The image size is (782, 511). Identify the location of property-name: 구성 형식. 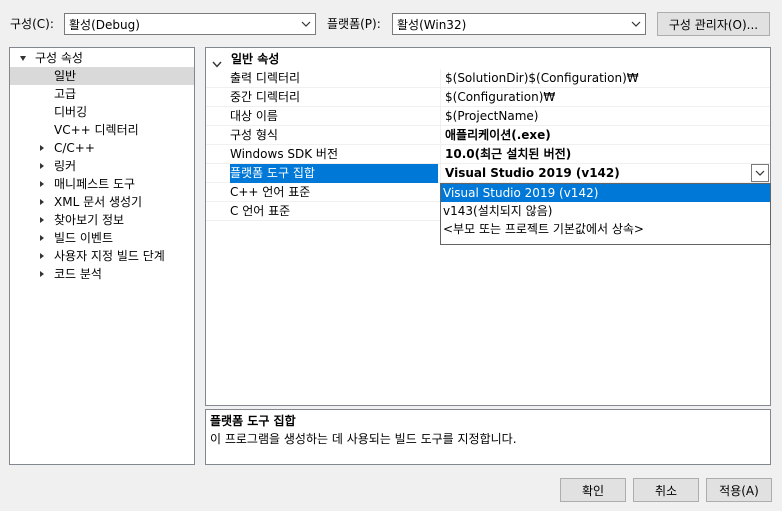
(254, 135).